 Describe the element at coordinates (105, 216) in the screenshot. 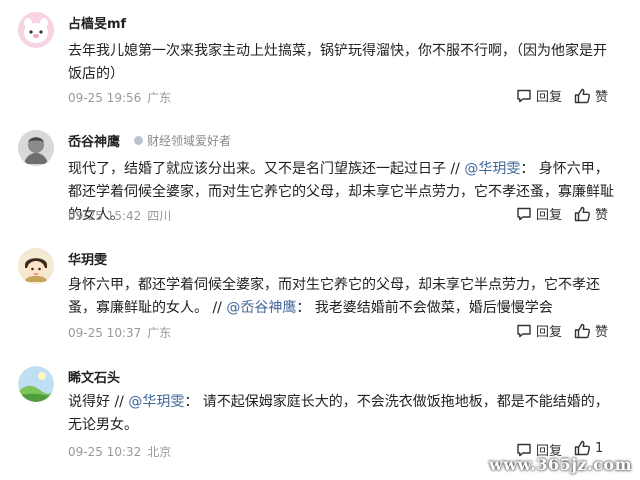

I see `timestamp: 09-25 15:42` at that location.